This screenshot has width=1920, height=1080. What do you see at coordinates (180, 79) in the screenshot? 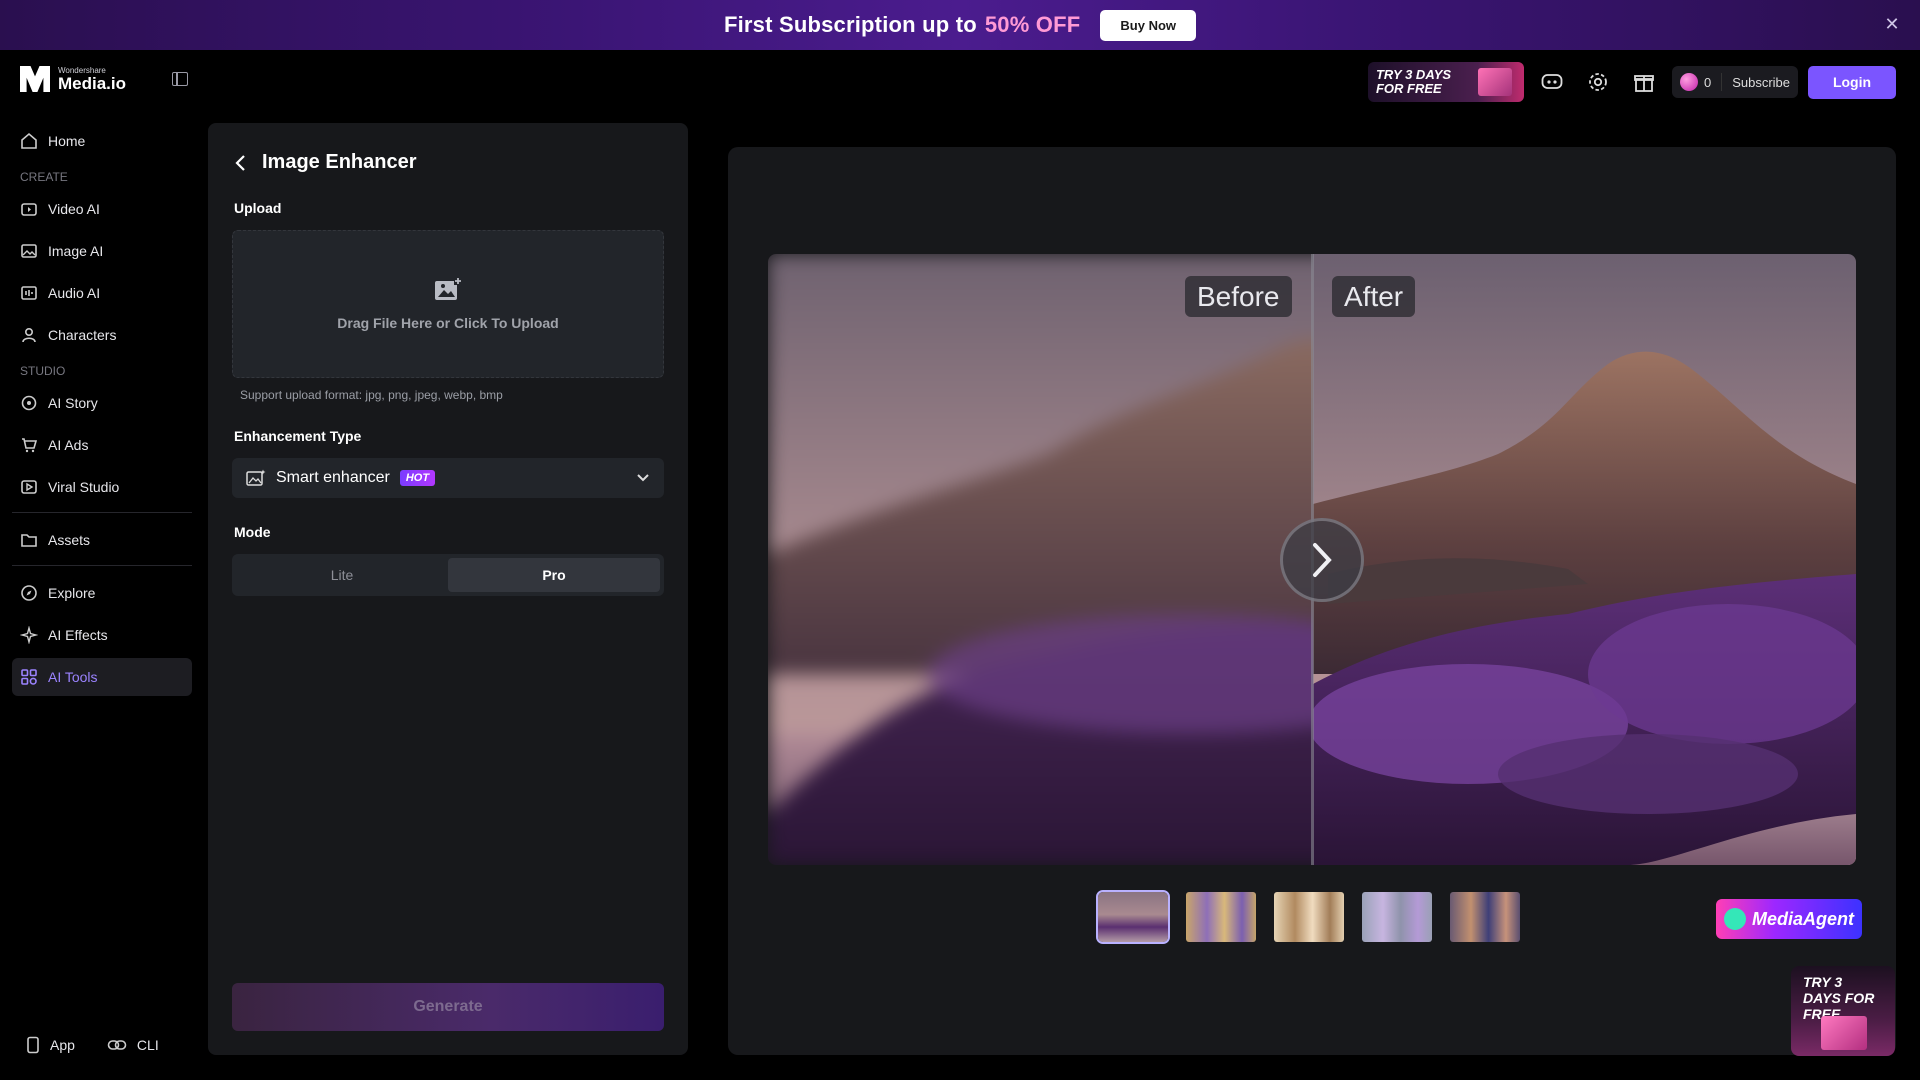
I see `sidebar-toggle-icon` at bounding box center [180, 79].